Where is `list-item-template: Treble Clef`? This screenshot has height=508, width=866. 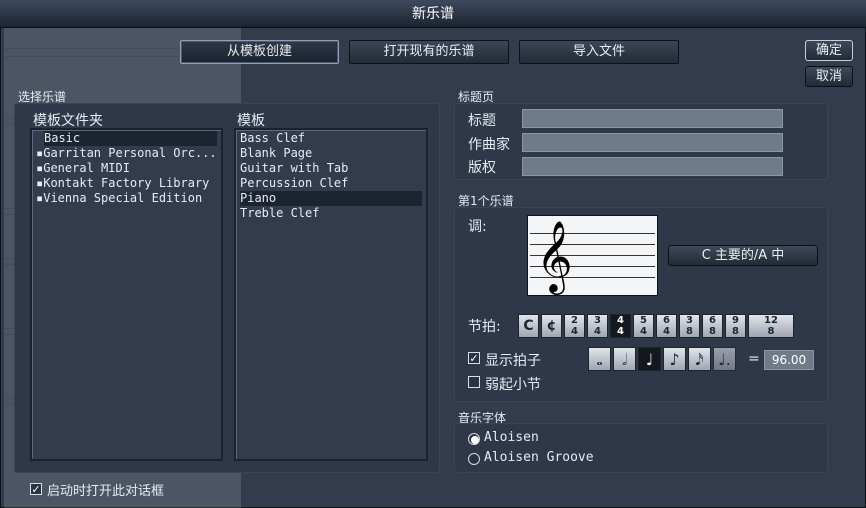
list-item-template: Treble Clef is located at coordinates (331, 213).